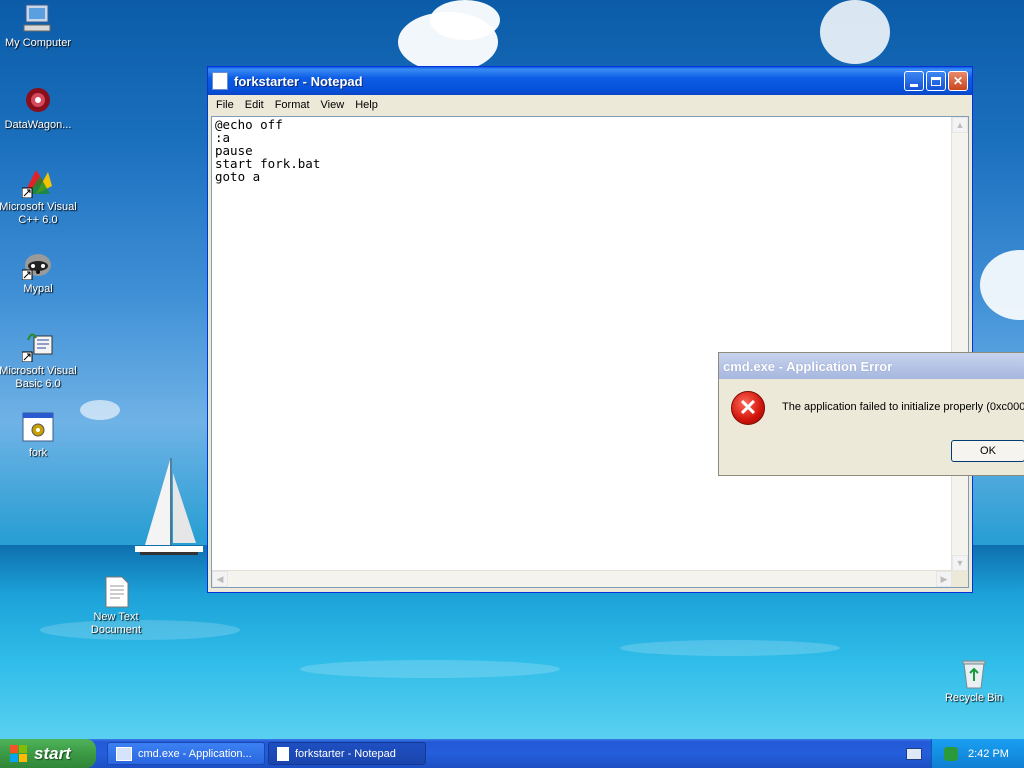  I want to click on vertical-scrollbar: ▲ ▼, so click(959, 344).